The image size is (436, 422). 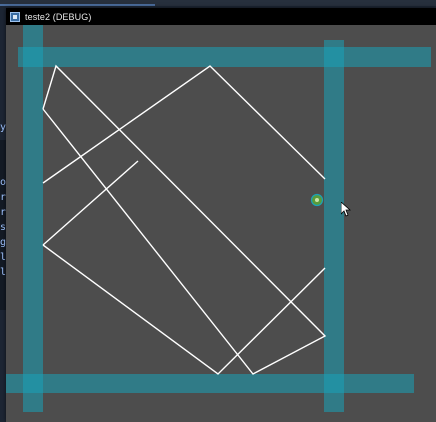 I want to click on wall-left, so click(x=33, y=218).